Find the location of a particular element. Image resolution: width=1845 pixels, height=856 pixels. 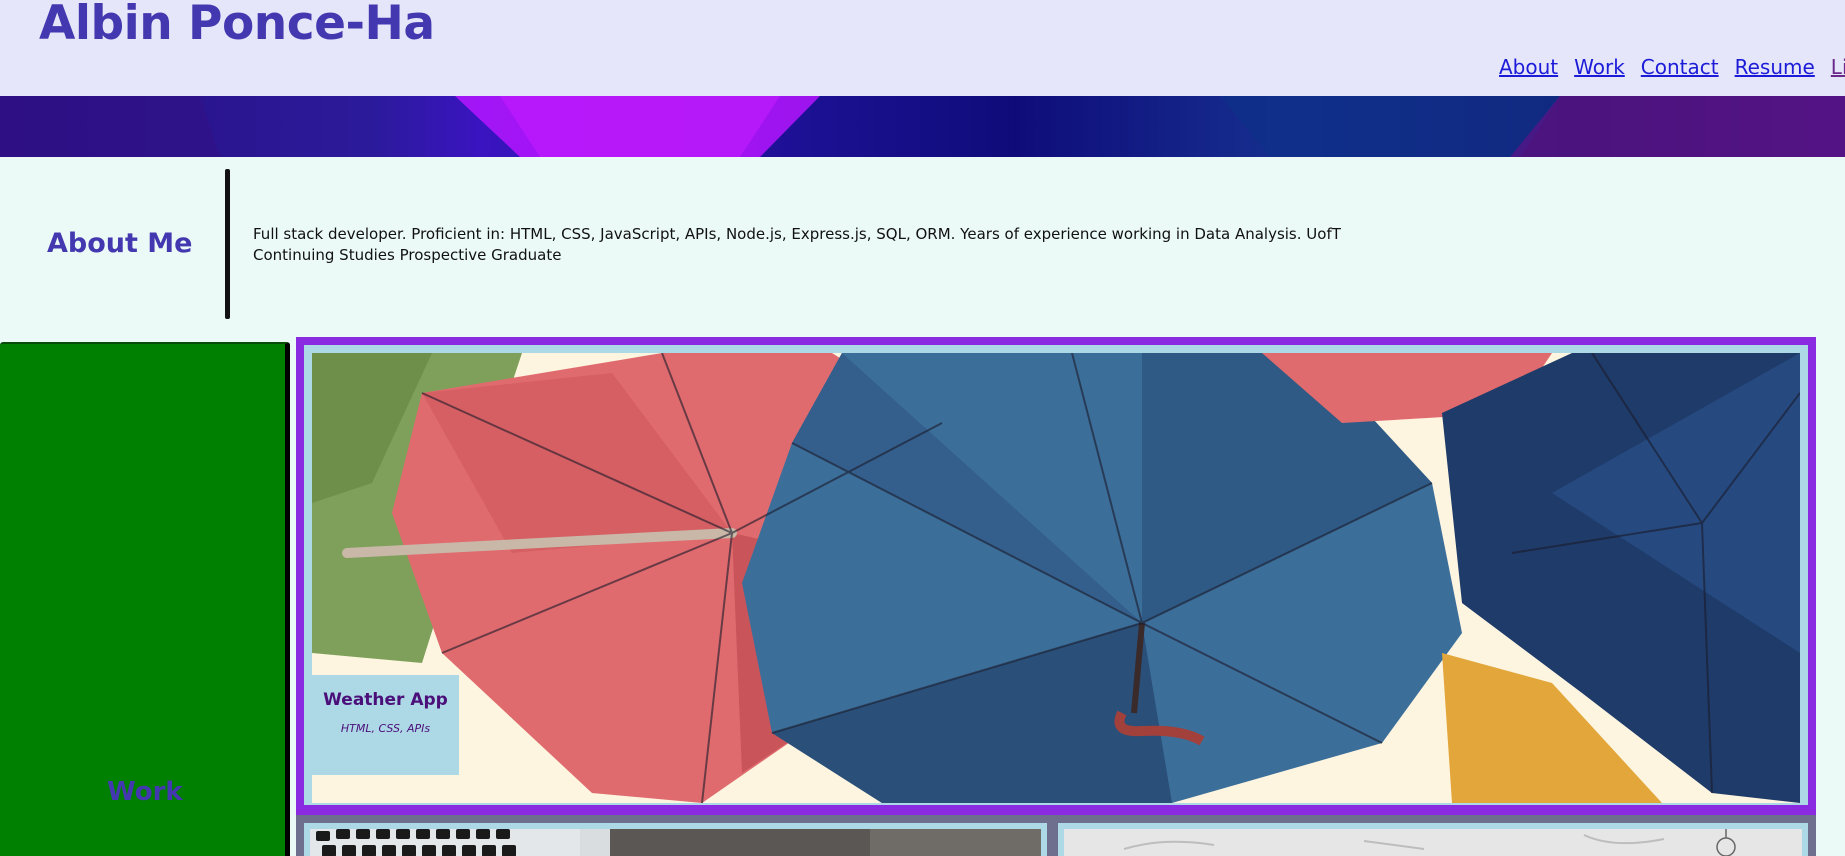

sketch-paper-image is located at coordinates (1433, 842).